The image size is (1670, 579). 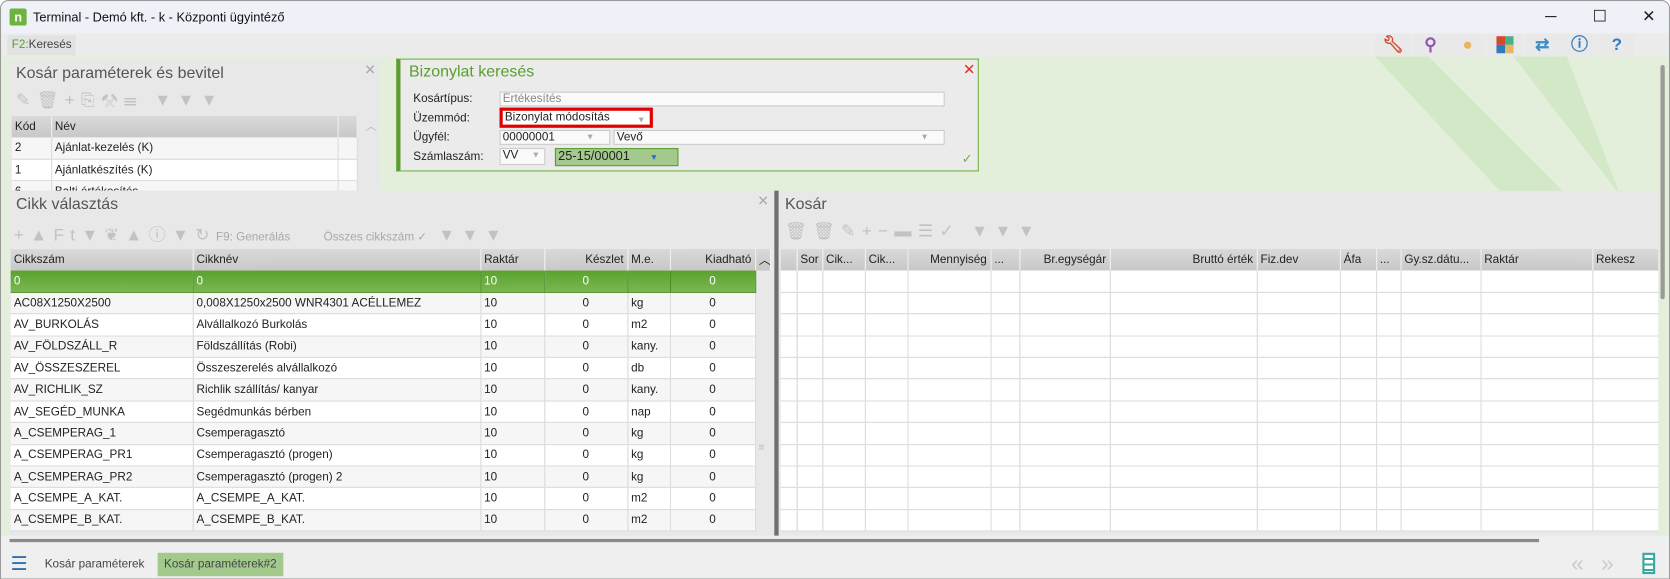 What do you see at coordinates (1505, 45) in the screenshot?
I see `tiles-icon` at bounding box center [1505, 45].